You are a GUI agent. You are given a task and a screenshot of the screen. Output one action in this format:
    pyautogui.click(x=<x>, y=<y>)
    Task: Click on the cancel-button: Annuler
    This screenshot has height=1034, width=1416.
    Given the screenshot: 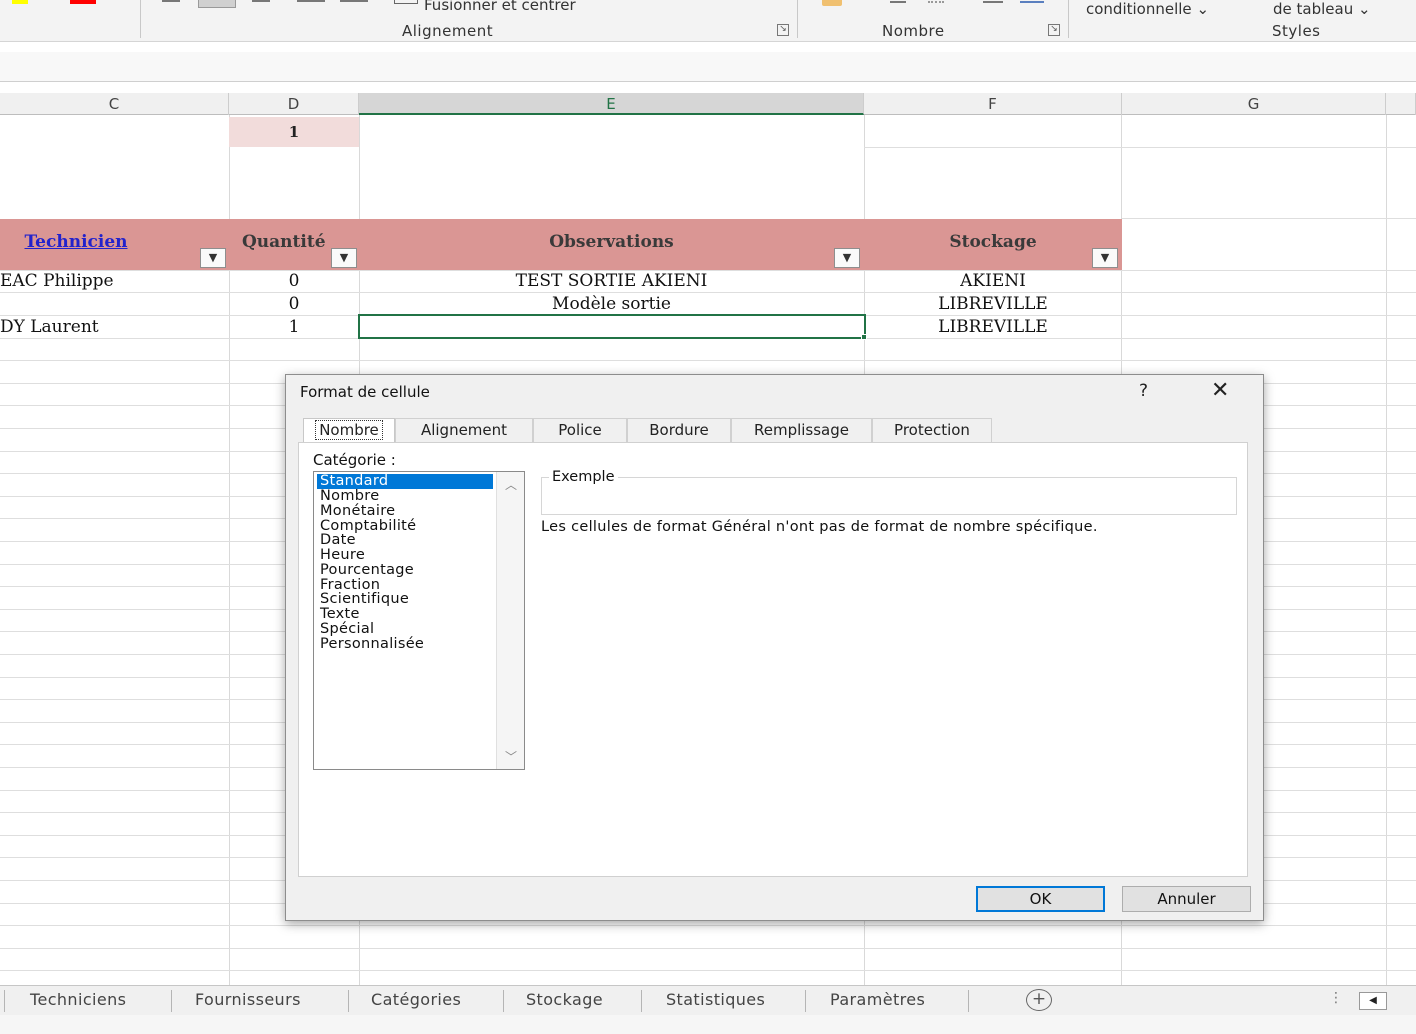 What is the action you would take?
    pyautogui.click(x=1186, y=899)
    